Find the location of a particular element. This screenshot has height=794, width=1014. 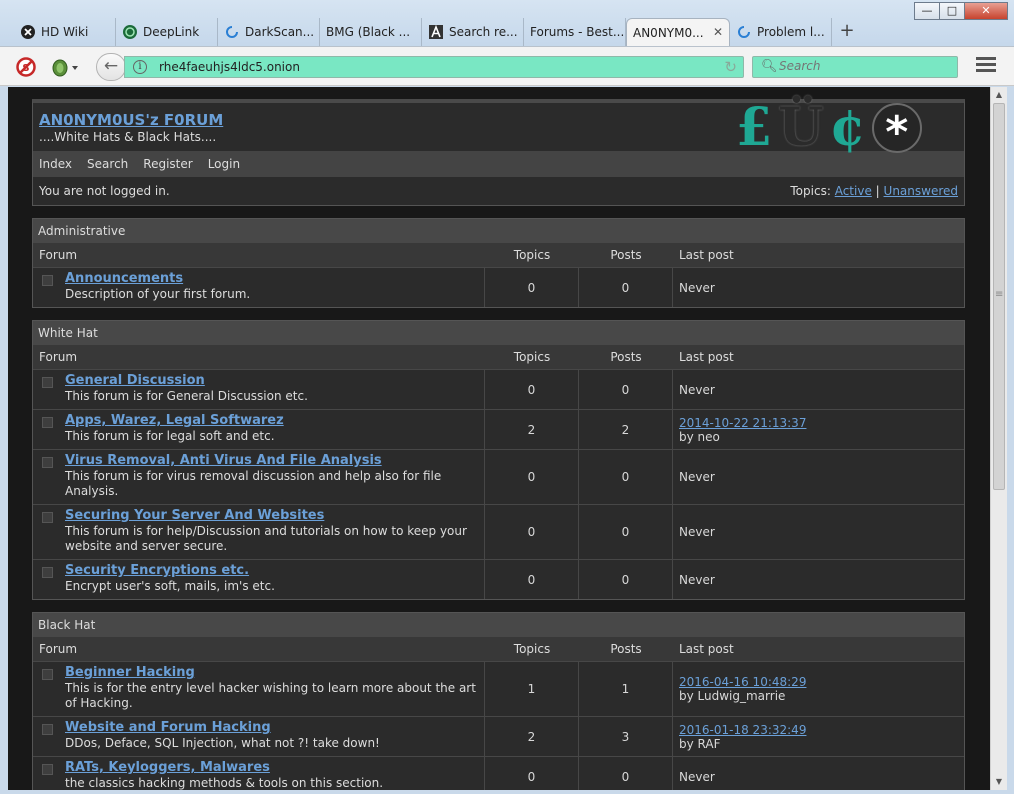

globe-icon is located at coordinates (130, 32).